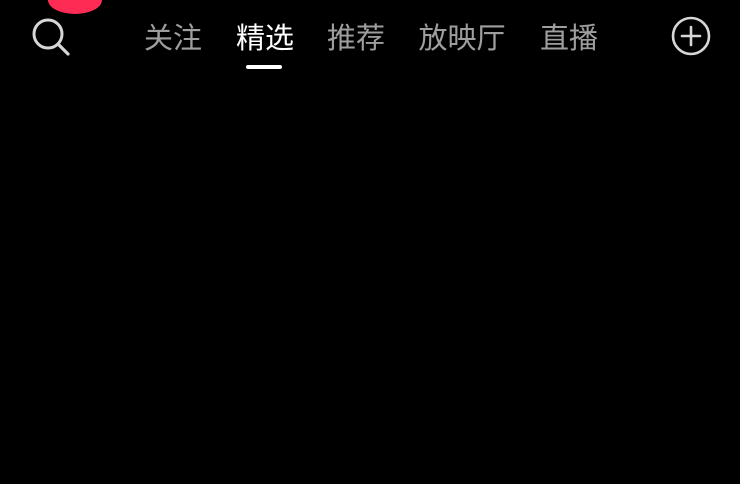 This screenshot has width=740, height=484. What do you see at coordinates (264, 67) in the screenshot?
I see `active-tab-indicator` at bounding box center [264, 67].